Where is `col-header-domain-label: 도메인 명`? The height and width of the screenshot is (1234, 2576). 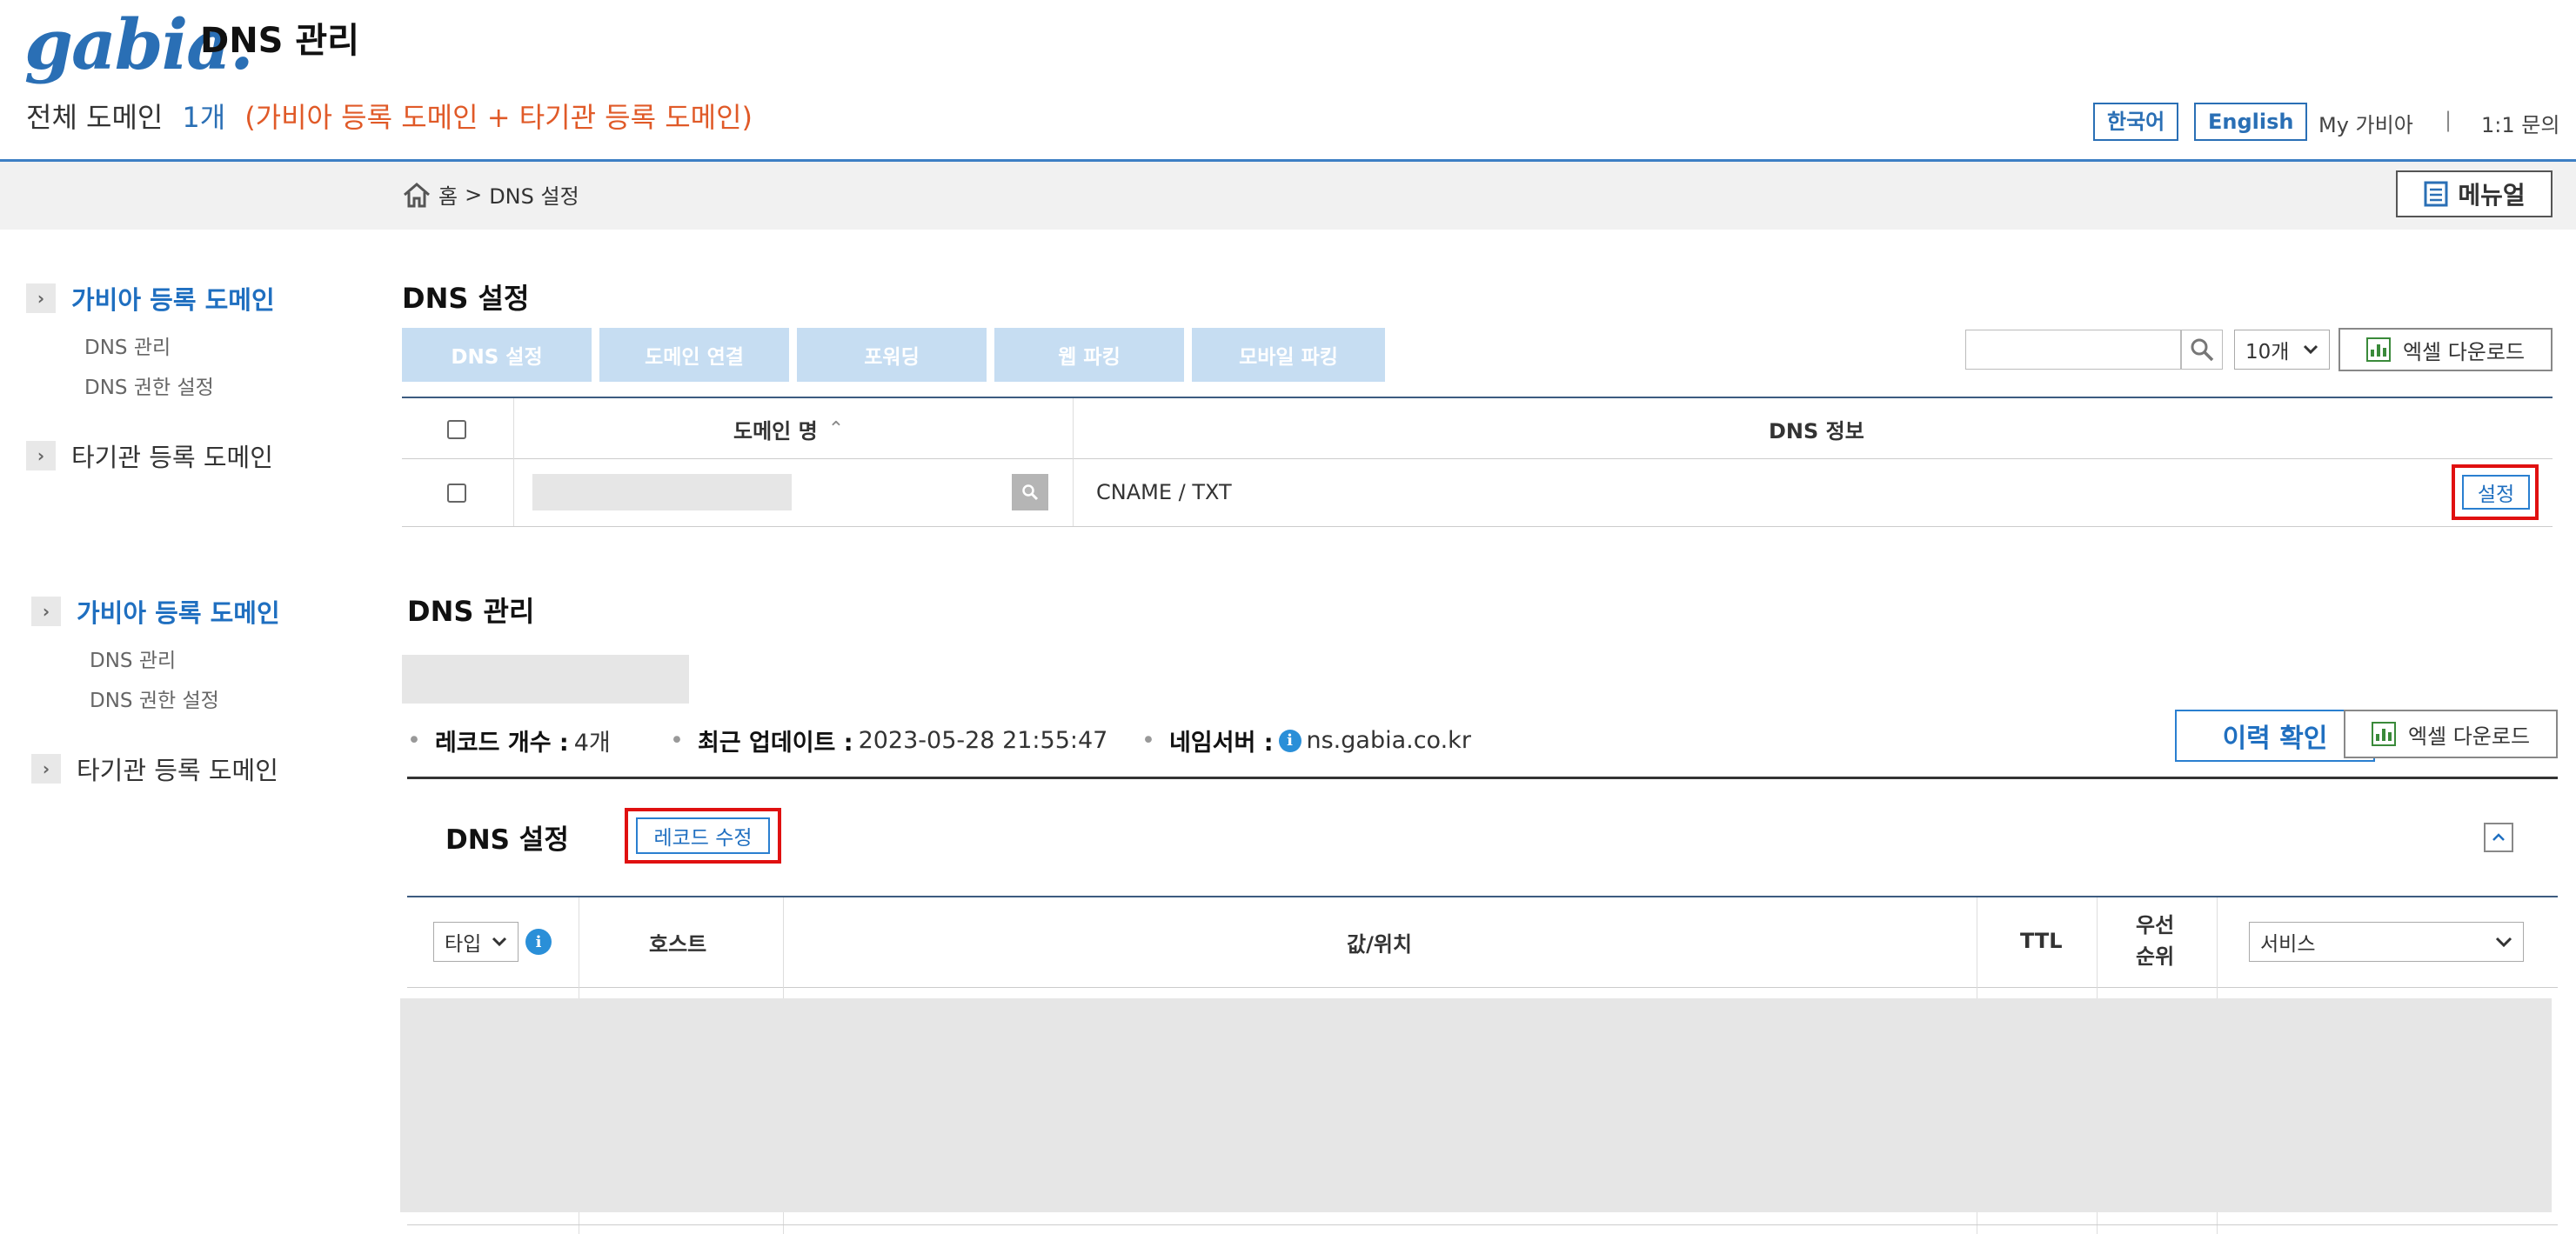 col-header-domain-label: 도메인 명 is located at coordinates (775, 432).